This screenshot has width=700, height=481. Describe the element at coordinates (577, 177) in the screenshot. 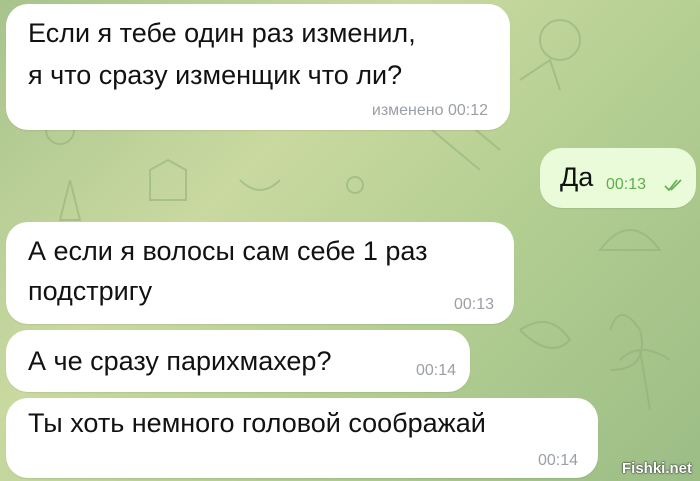

I see `message-text-line: Да` at that location.